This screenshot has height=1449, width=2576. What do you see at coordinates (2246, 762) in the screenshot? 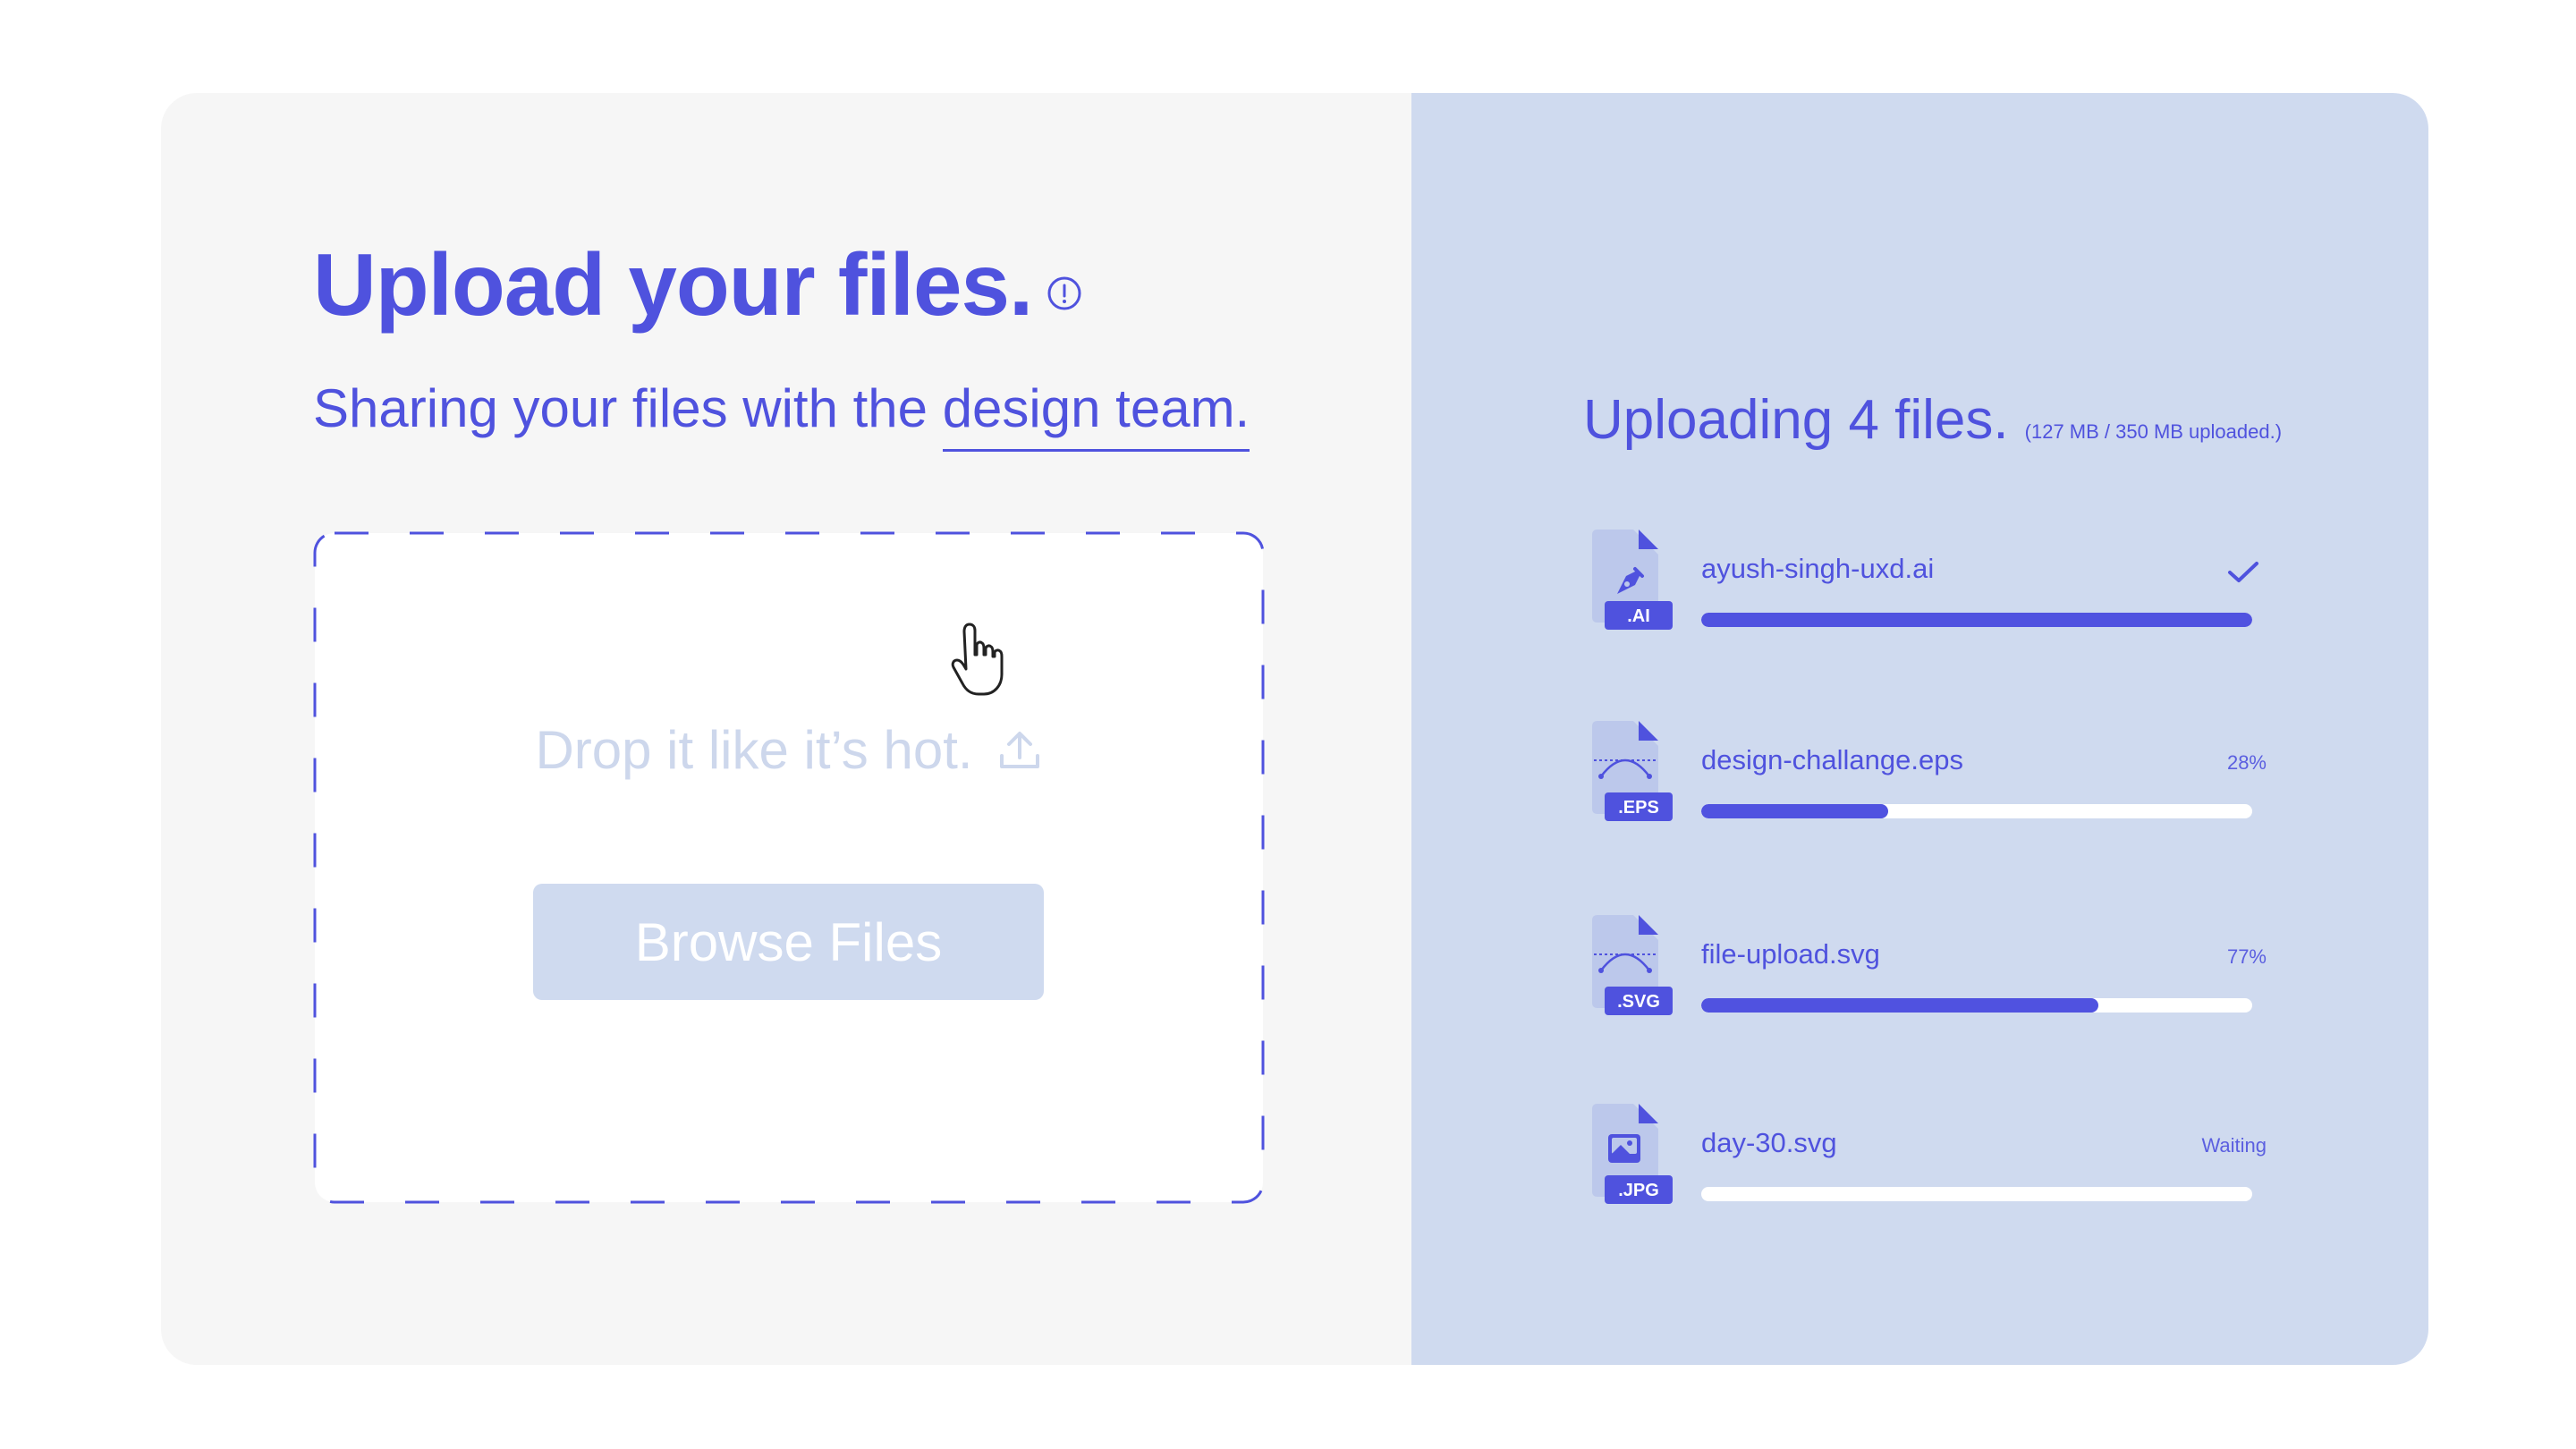
I see `file-status: 28%` at bounding box center [2246, 762].